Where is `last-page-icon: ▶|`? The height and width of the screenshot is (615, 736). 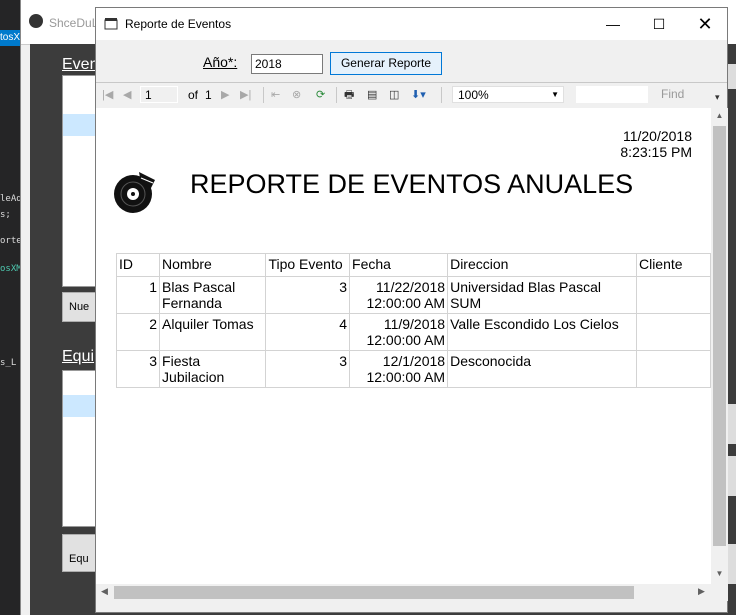
last-page-icon: ▶| is located at coordinates (245, 95).